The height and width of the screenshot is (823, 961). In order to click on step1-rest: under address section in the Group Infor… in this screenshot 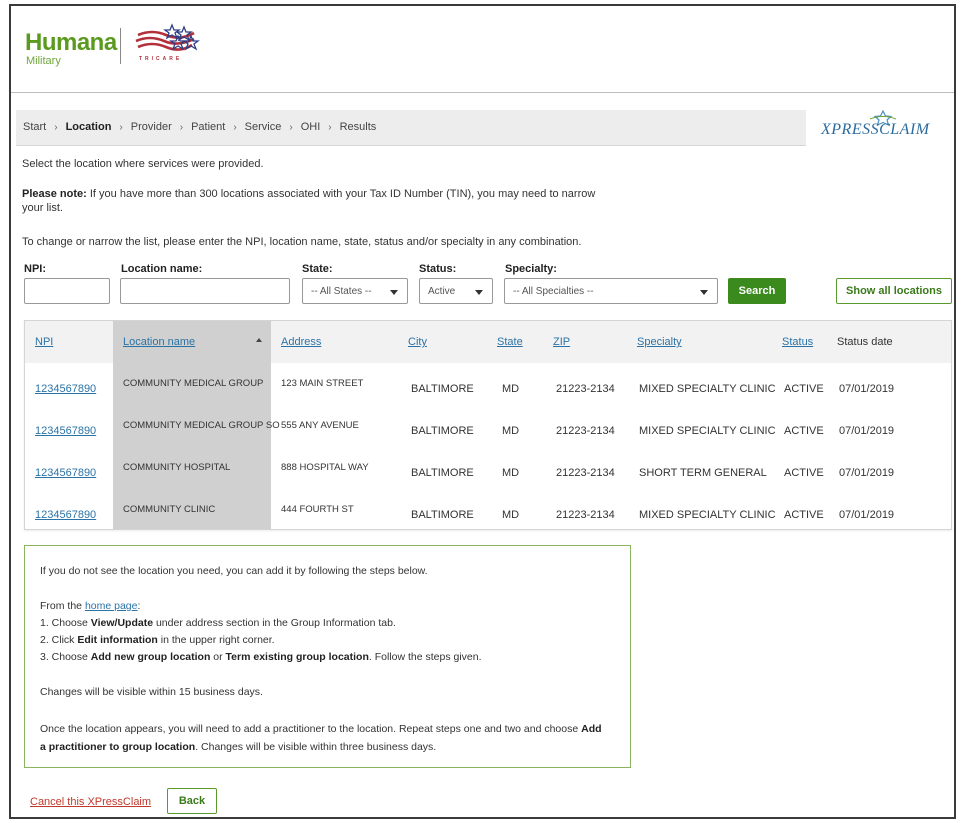, I will do `click(274, 623)`.